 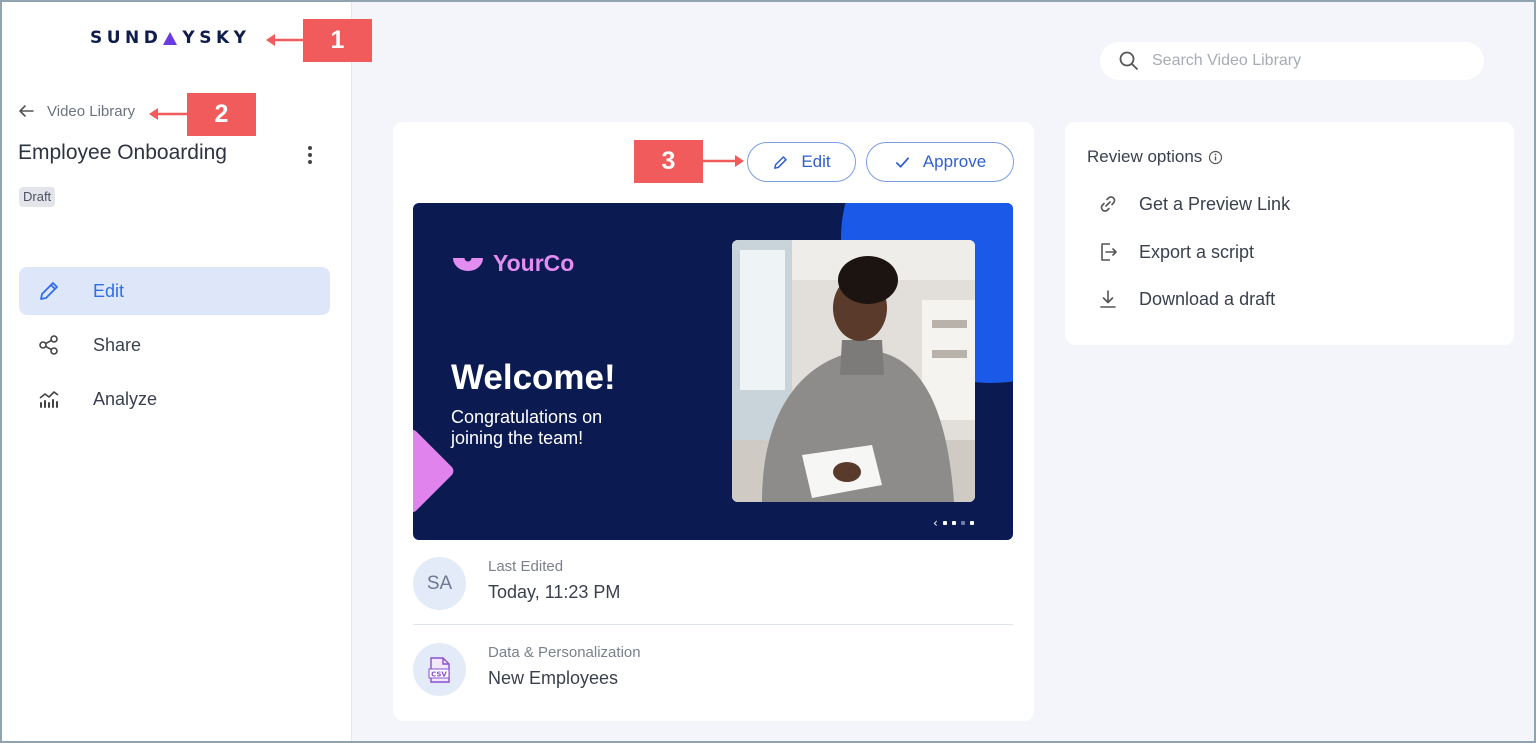 What do you see at coordinates (117, 344) in the screenshot?
I see `sidebar-item-label: Share` at bounding box center [117, 344].